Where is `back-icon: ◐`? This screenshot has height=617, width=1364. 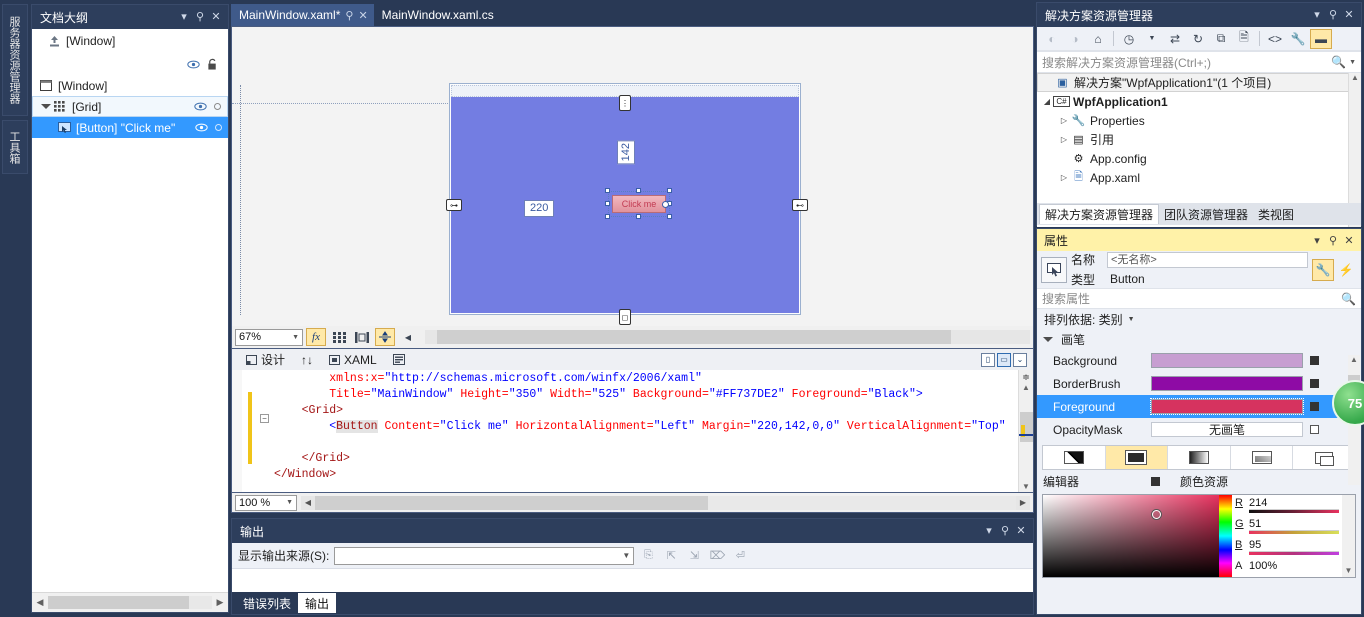
back-icon: ◐ is located at coordinates (1052, 39).